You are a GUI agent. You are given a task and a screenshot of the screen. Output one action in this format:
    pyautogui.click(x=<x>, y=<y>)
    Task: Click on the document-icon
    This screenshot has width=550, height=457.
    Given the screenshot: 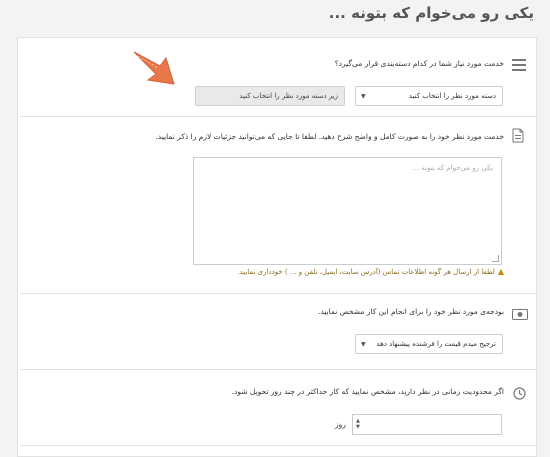 What is the action you would take?
    pyautogui.click(x=518, y=137)
    